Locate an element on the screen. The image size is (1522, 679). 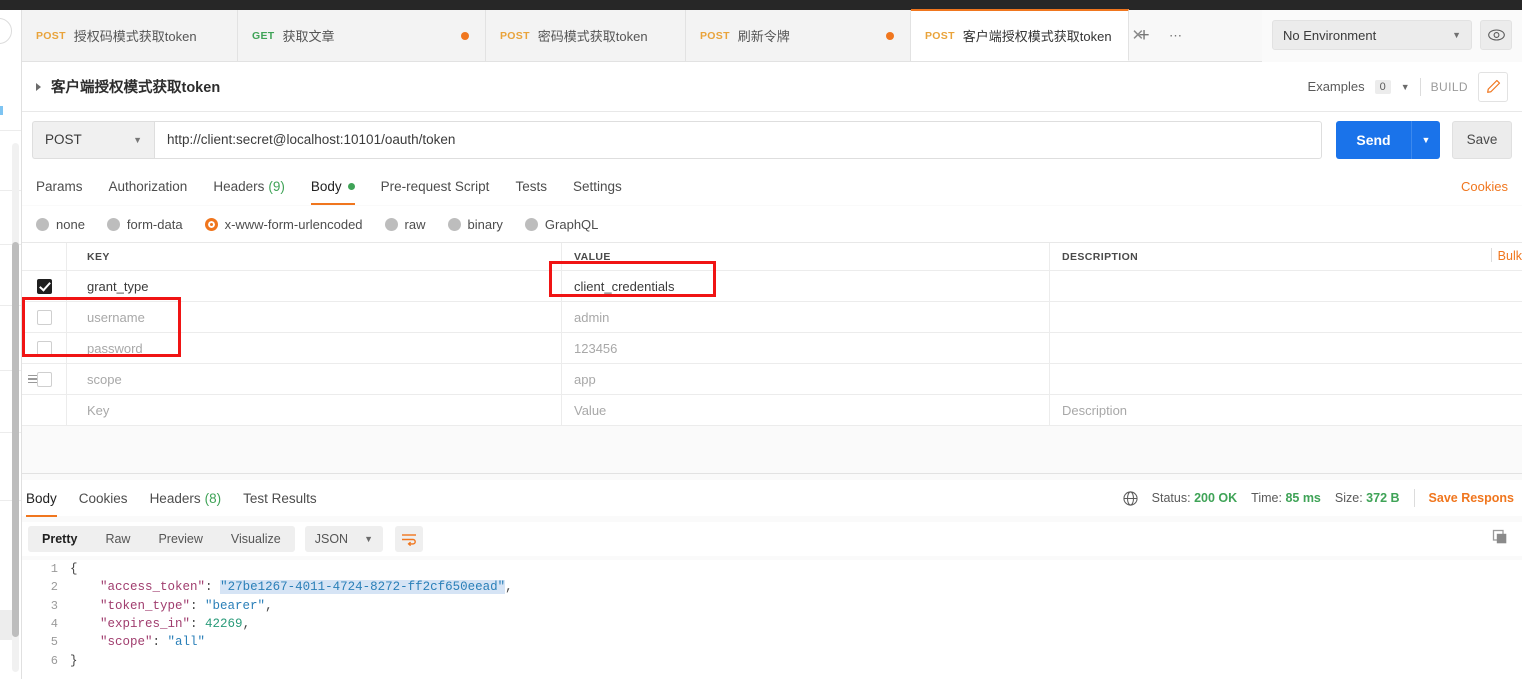
environment-area: No Environment ▼ is located at coordinates (1392, 35).